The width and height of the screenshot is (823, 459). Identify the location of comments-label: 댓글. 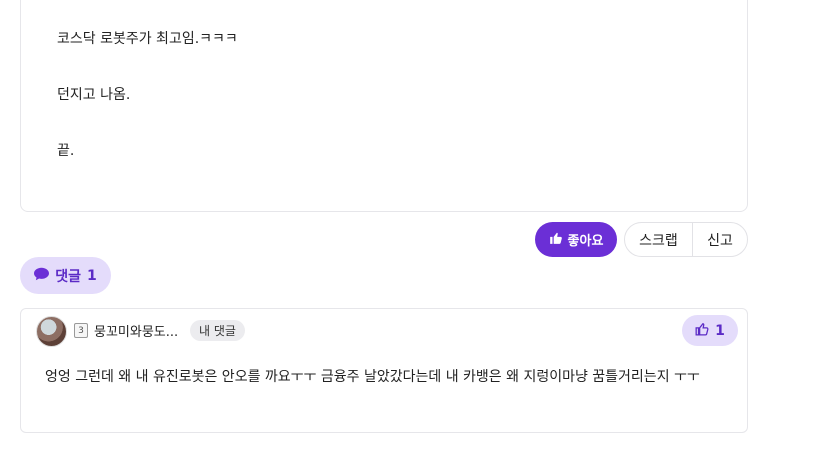
(68, 276).